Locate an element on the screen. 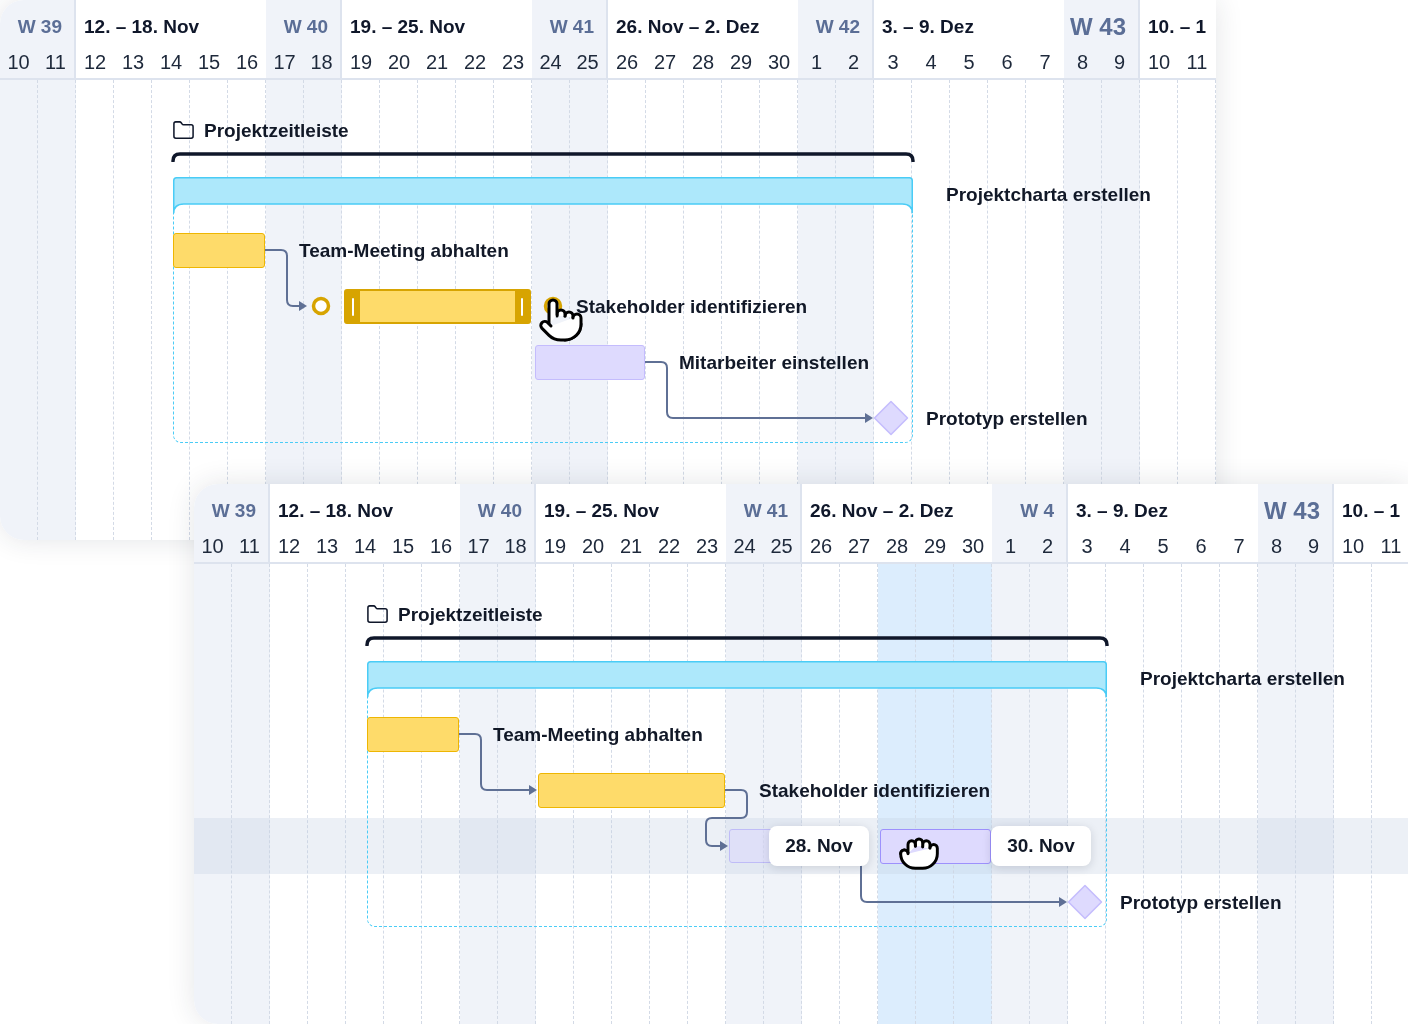 Image resolution: width=1408 pixels, height=1024 pixels. week-number: W 40 is located at coordinates (305, 27).